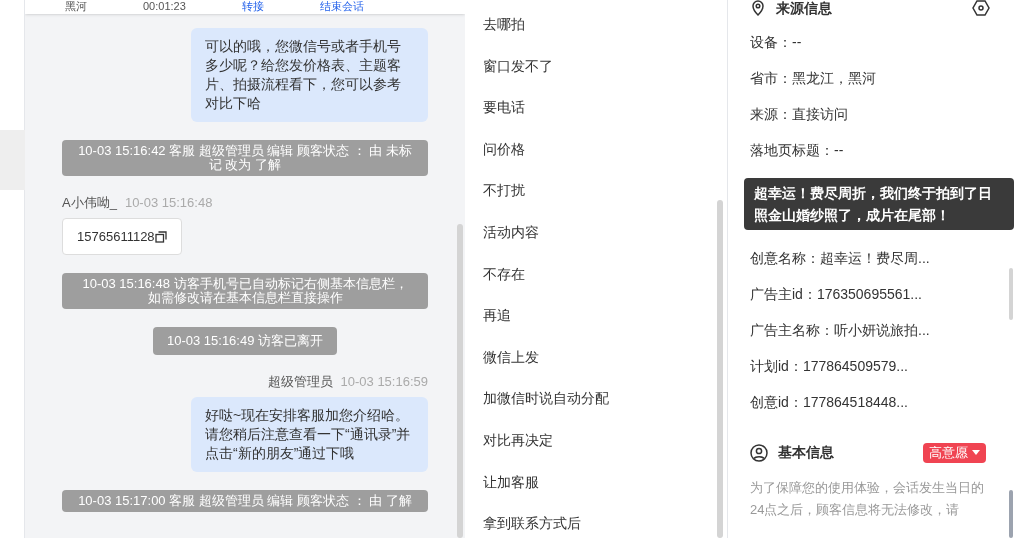 Image resolution: width=1014 pixels, height=538 pixels. I want to click on info-row-text: 设备：--, so click(776, 42).